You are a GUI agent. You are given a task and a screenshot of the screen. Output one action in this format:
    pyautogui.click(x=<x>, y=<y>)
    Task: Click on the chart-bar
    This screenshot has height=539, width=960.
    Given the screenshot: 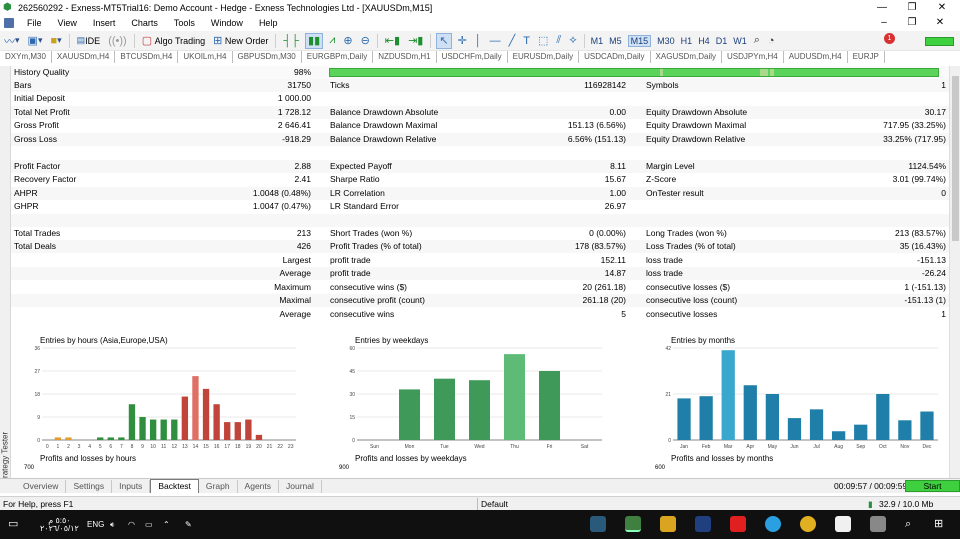 What is the action you would take?
    pyautogui.click(x=68, y=438)
    